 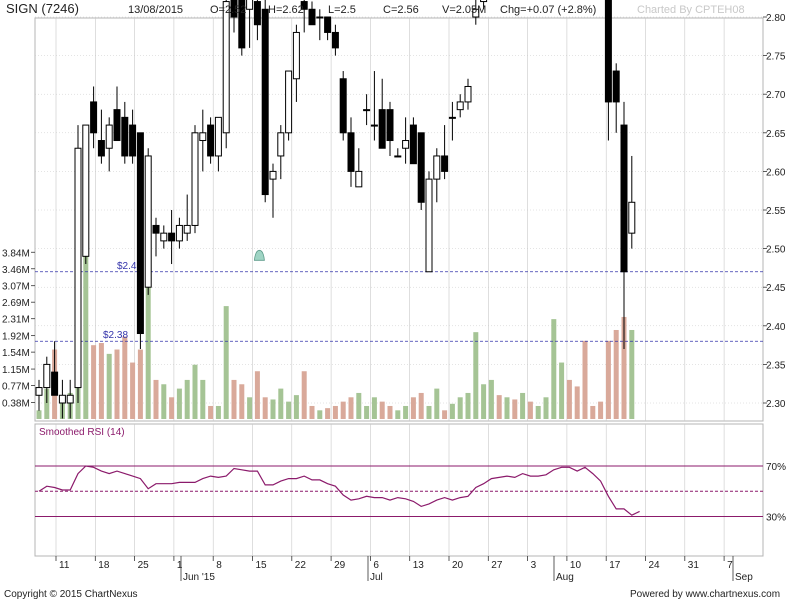 What do you see at coordinates (376, 577) in the screenshot?
I see `month-label: Jul` at bounding box center [376, 577].